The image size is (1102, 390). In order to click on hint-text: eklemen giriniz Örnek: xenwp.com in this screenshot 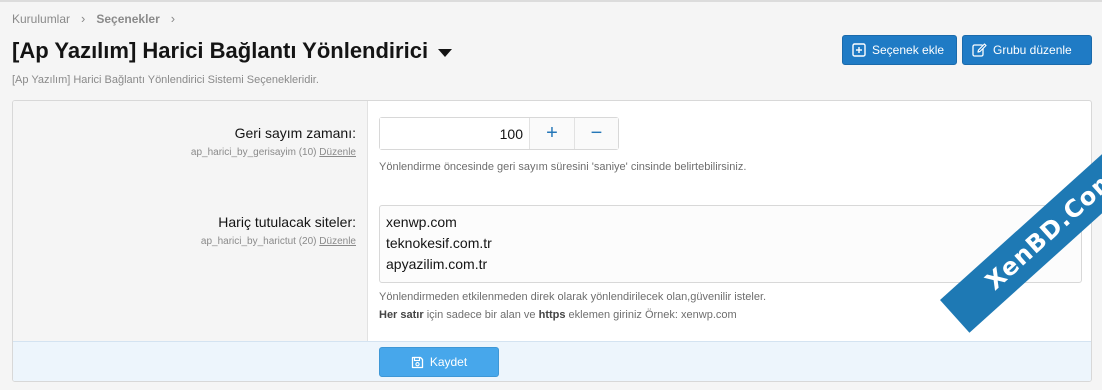, I will do `click(651, 315)`.